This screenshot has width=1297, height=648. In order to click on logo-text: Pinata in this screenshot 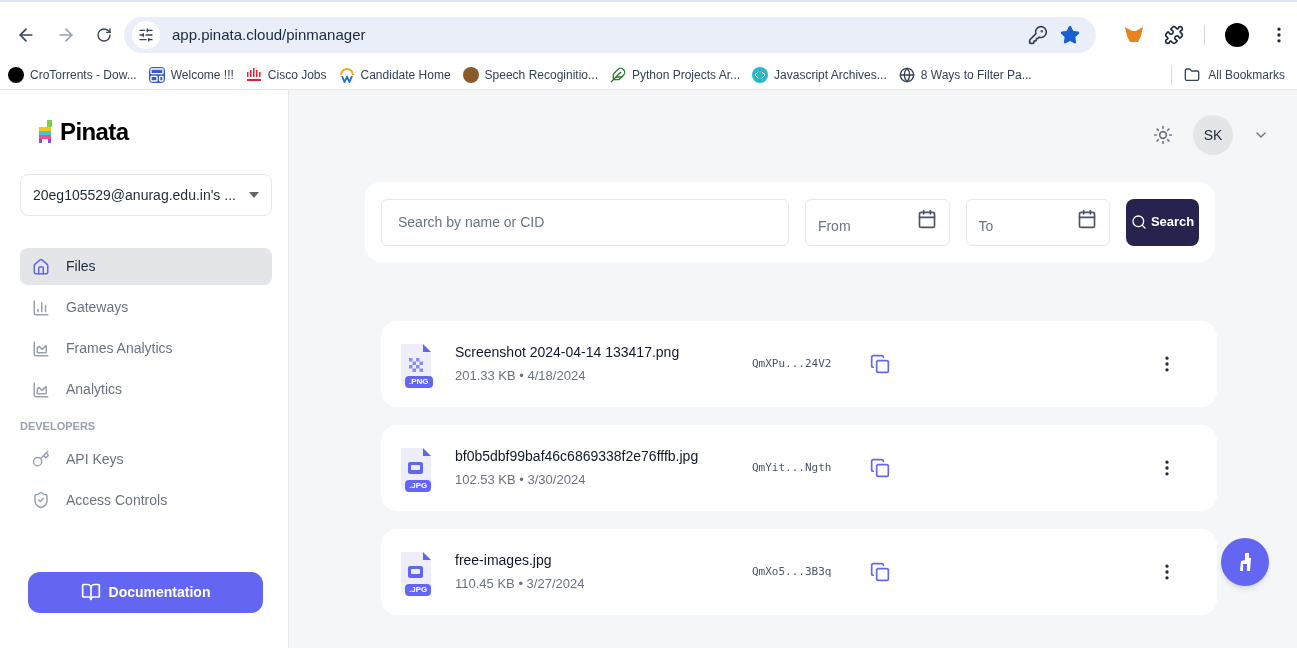, I will do `click(94, 132)`.